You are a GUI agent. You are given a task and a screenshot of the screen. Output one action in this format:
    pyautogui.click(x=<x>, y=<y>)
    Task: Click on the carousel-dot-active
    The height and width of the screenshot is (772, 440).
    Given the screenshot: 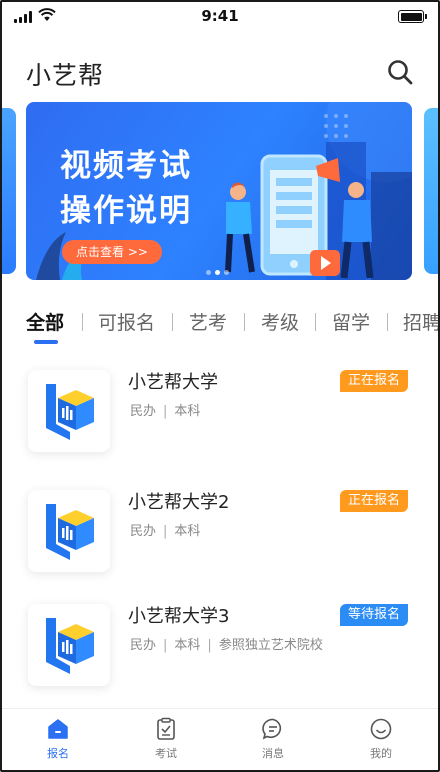 What is the action you would take?
    pyautogui.click(x=217, y=272)
    